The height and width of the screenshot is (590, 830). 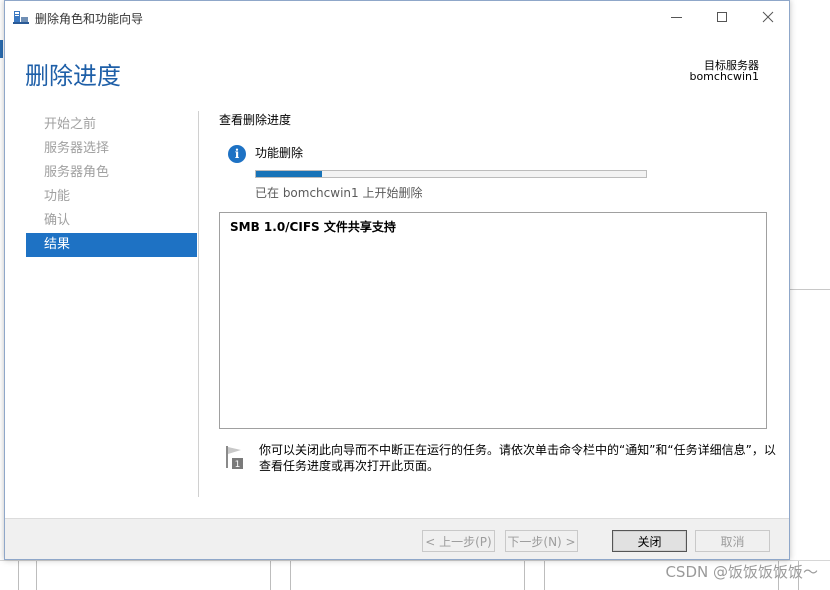 I want to click on watermark-text: CSDN @饭饭饭饭饭～, so click(x=741, y=572).